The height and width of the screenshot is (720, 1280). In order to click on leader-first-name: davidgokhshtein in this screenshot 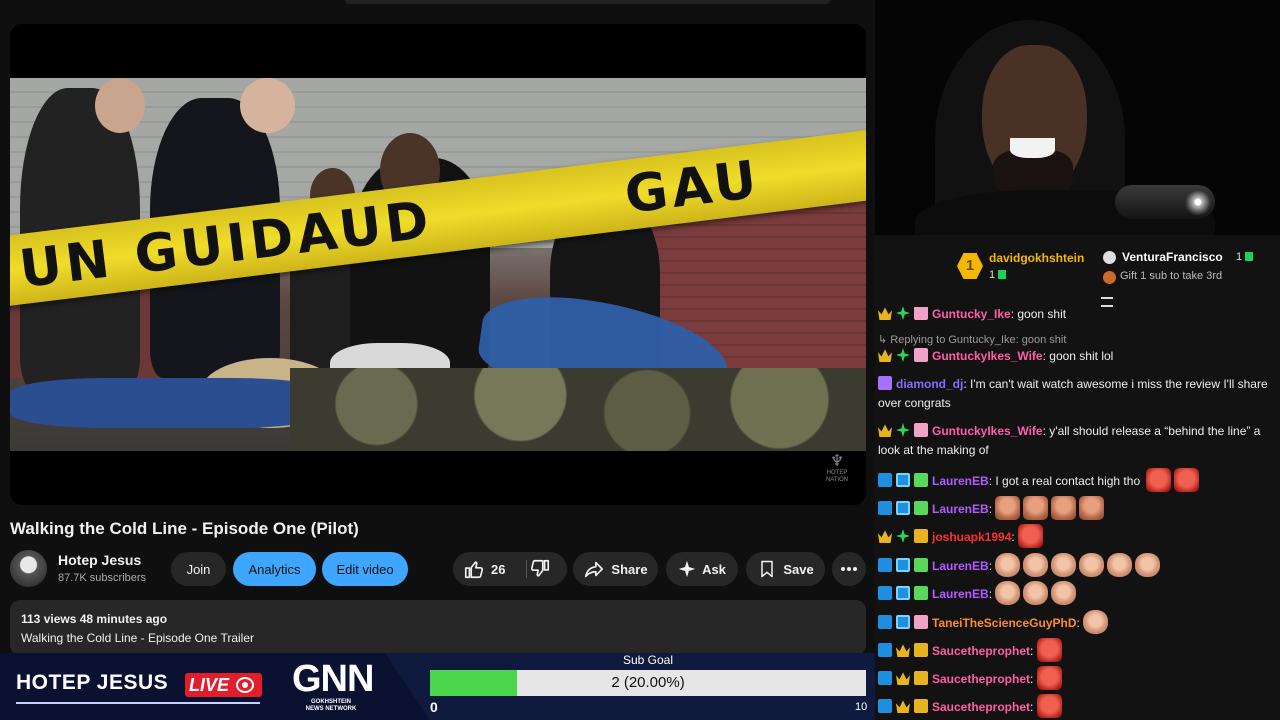, I will do `click(1037, 258)`.